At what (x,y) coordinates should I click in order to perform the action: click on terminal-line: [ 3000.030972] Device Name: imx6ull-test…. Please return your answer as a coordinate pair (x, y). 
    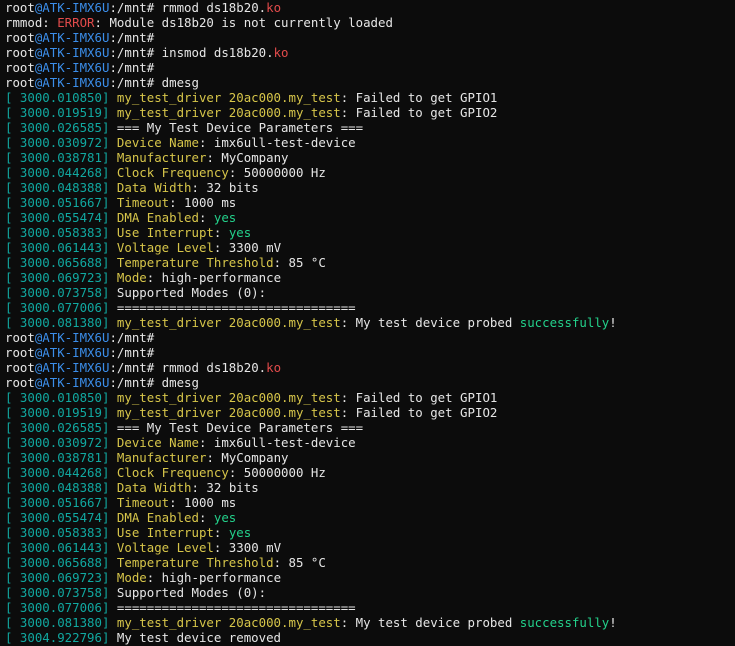
    Looking at the image, I should click on (370, 142).